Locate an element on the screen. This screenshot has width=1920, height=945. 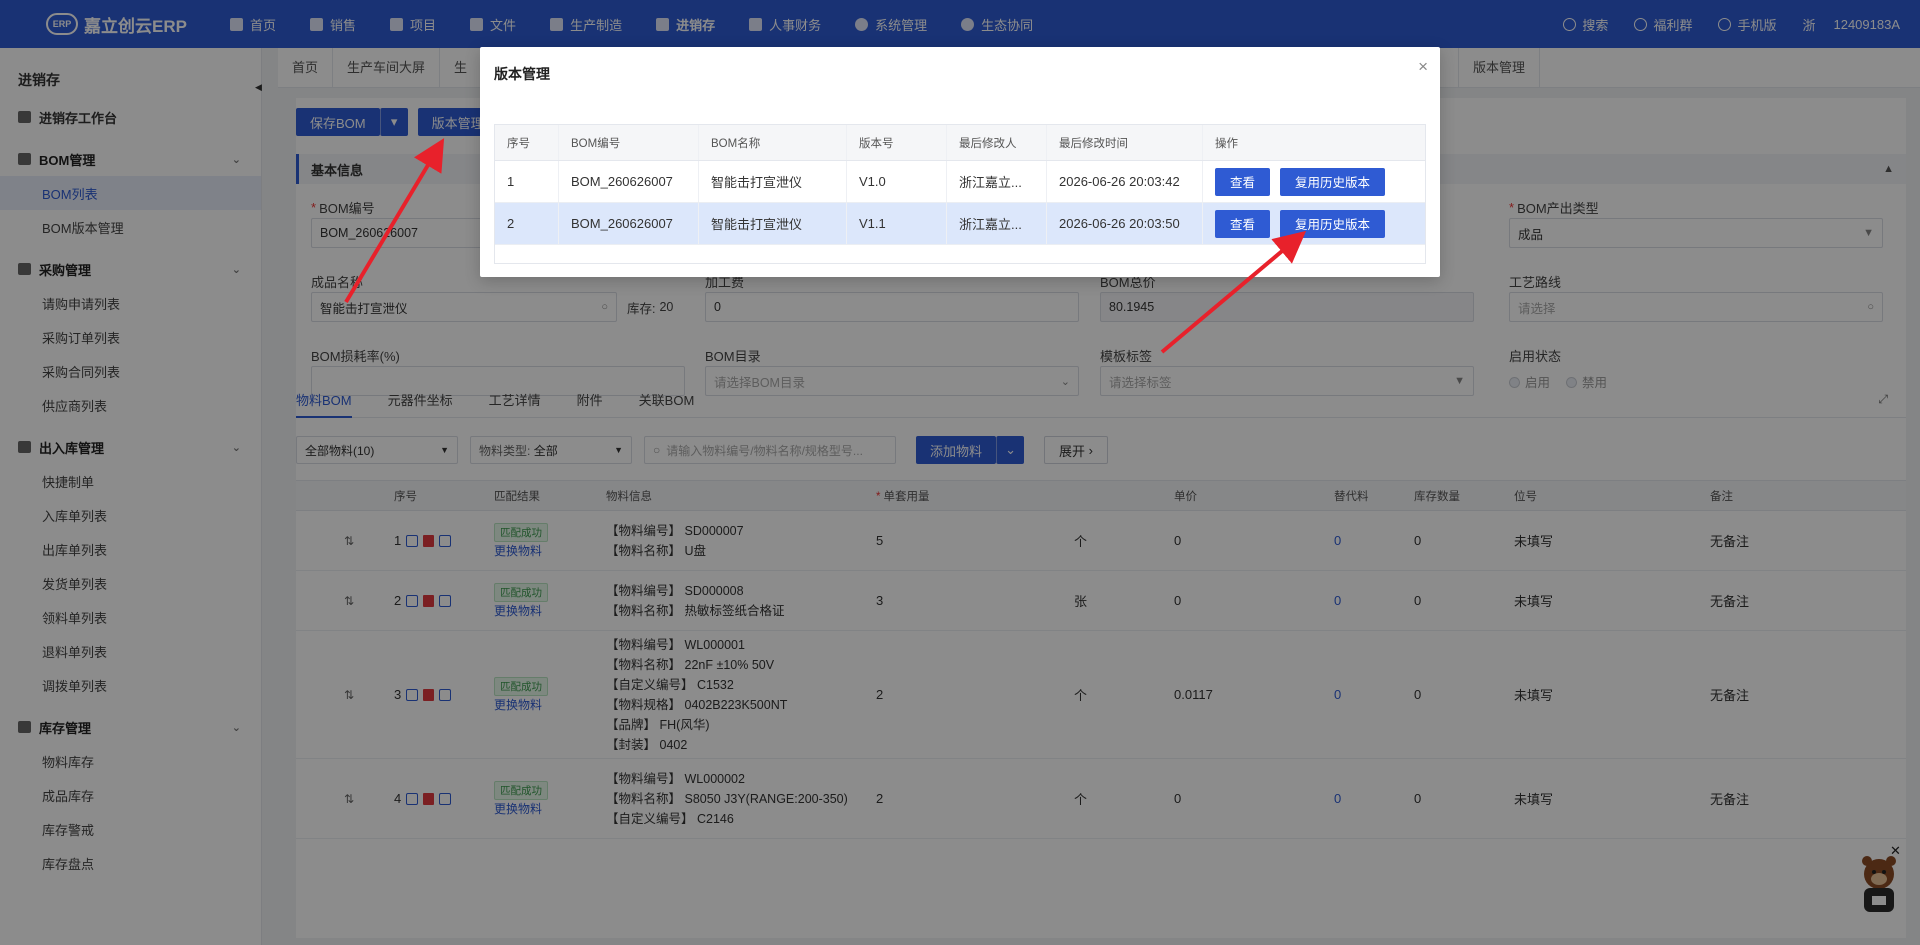
col-header: 操作 is located at coordinates (1226, 143).